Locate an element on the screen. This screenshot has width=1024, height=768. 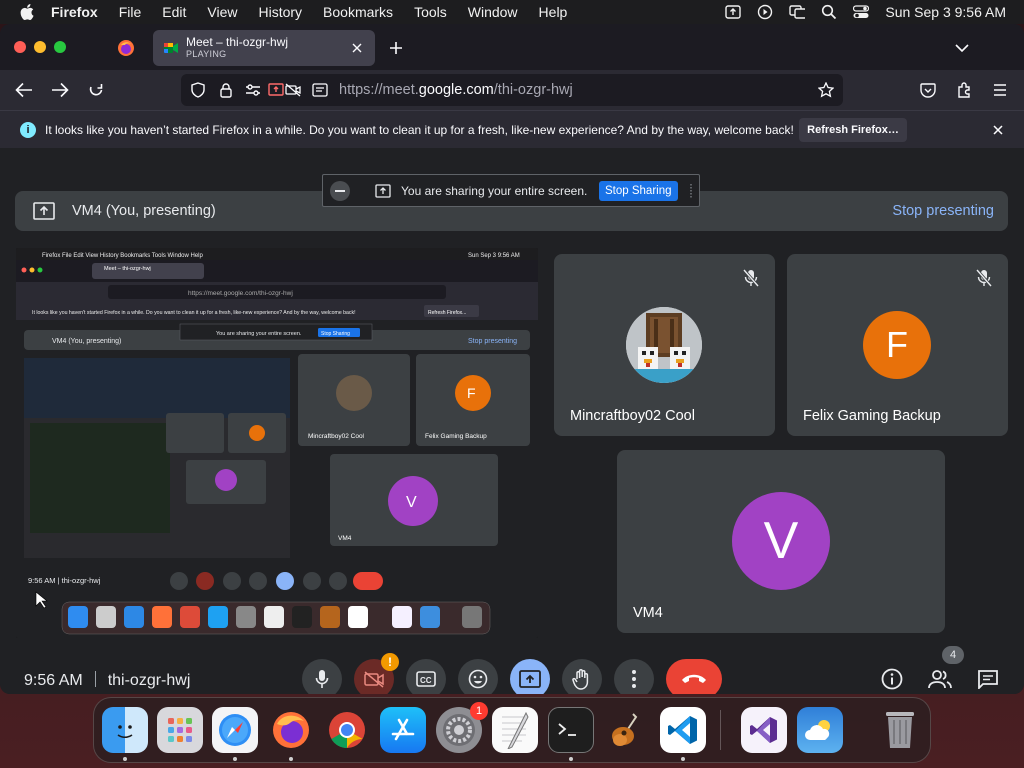
menu-file: File is located at coordinates (130, 12).